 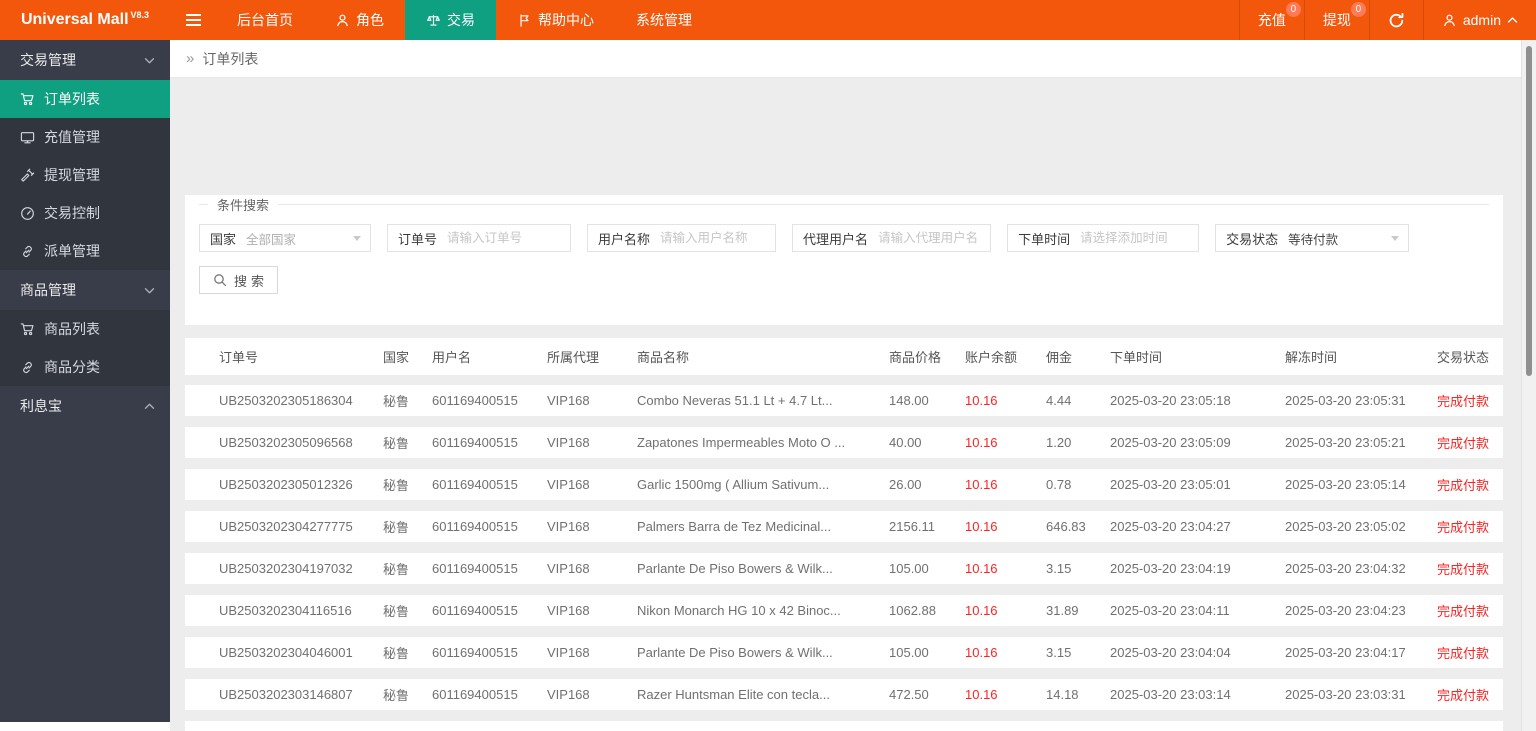 I want to click on search-select-value: 等待付款, so click(x=1313, y=239).